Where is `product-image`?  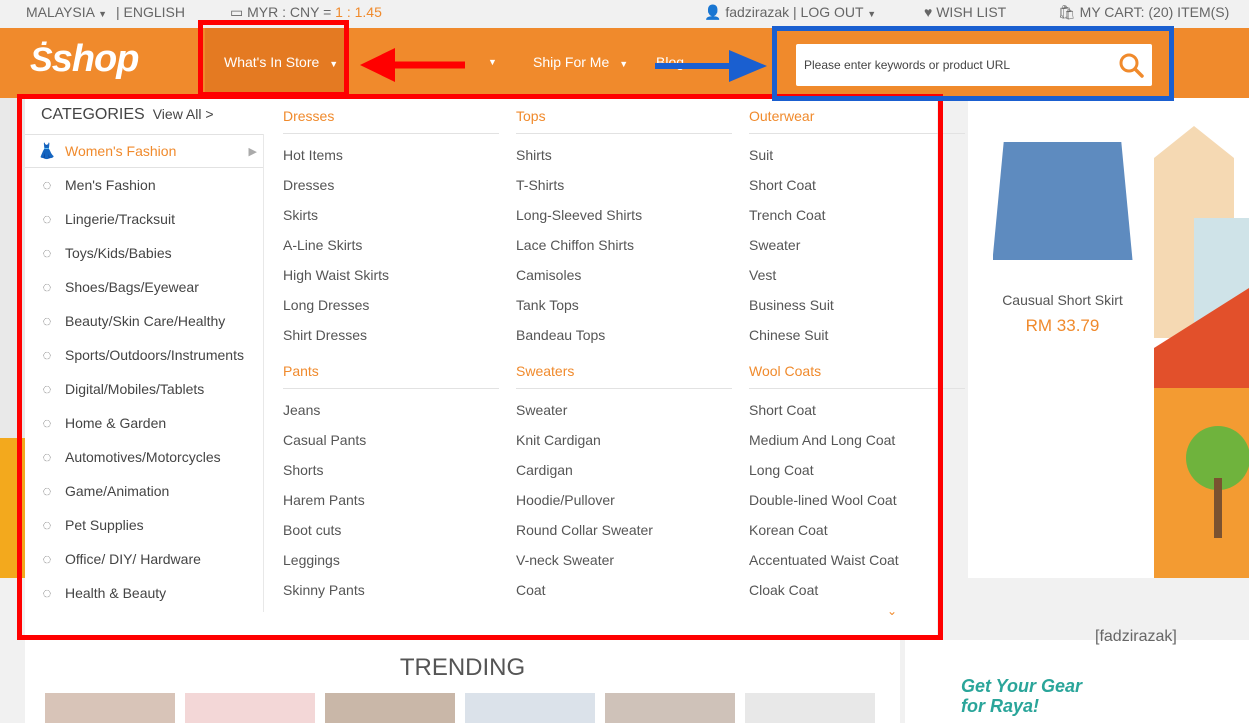 product-image is located at coordinates (1062, 201).